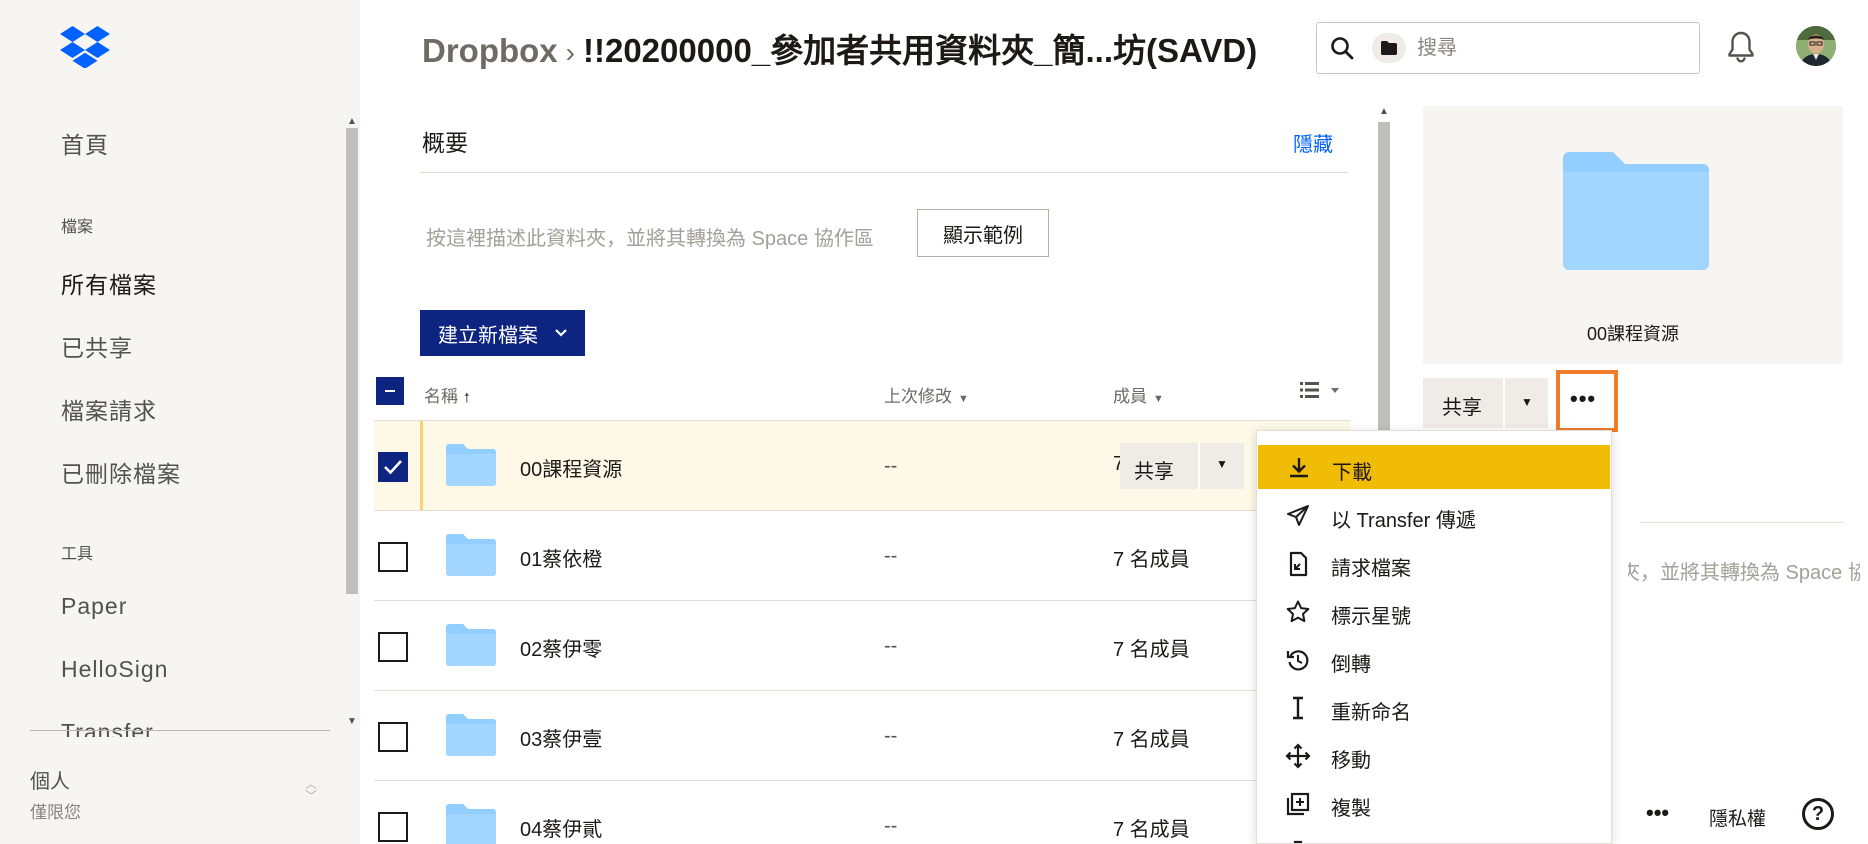 This screenshot has height=844, width=1868. I want to click on avatar, so click(1816, 46).